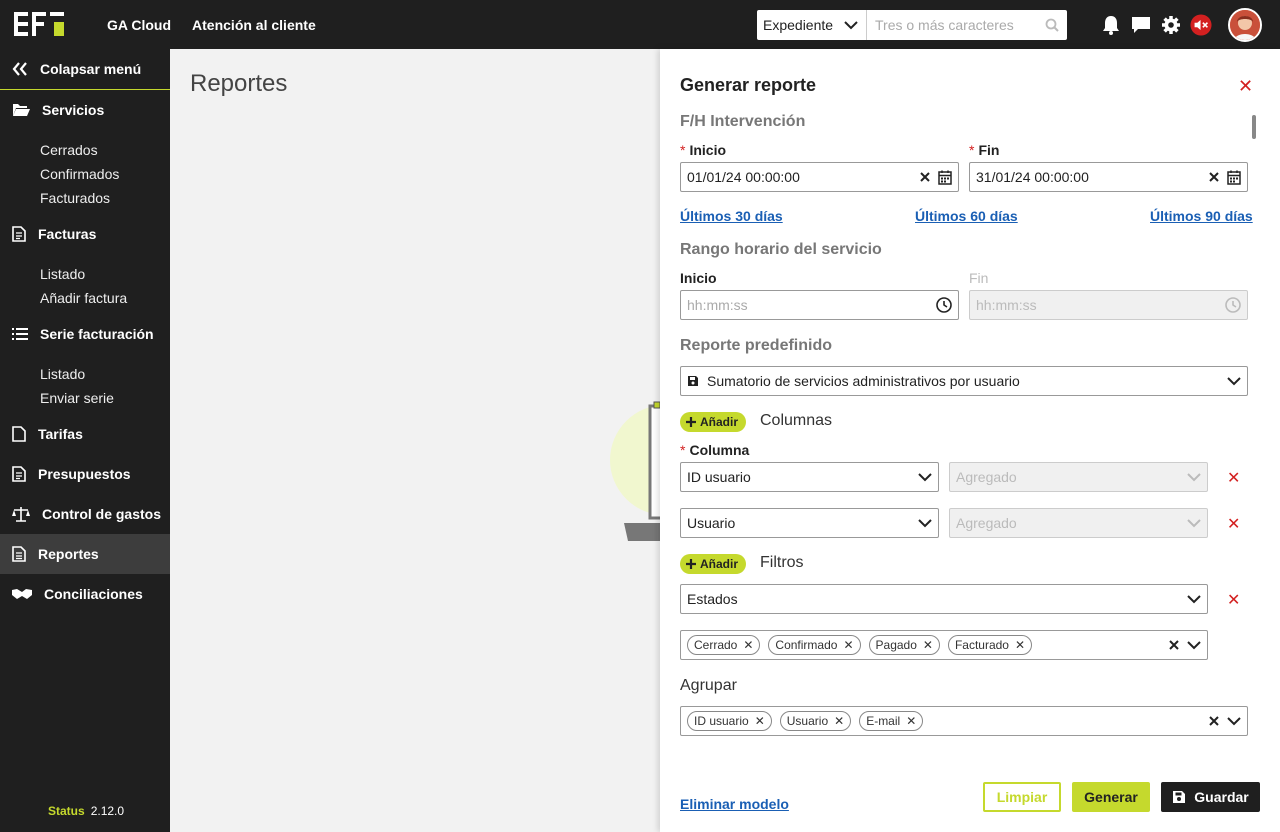 Image resolution: width=1280 pixels, height=832 pixels. I want to click on chat-icon, so click(1141, 25).